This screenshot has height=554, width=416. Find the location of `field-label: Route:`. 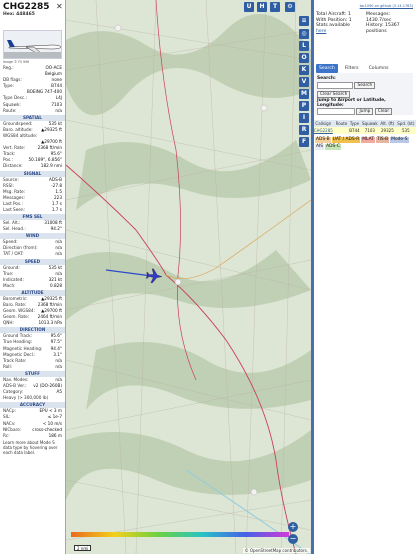

field-label: Route: is located at coordinates (10, 110).